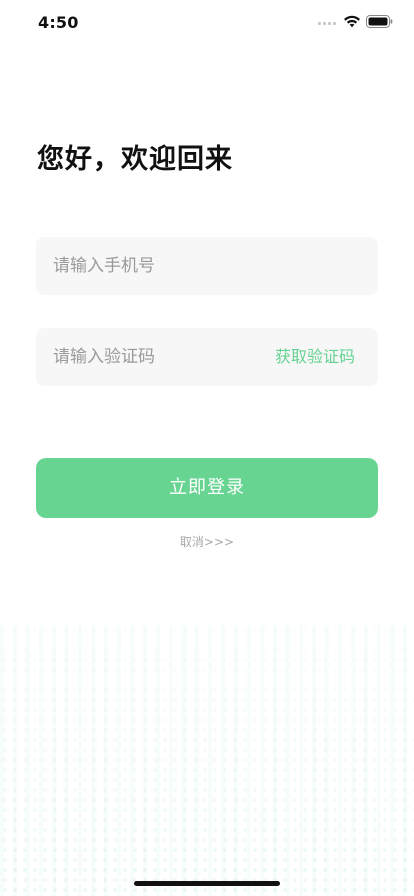 This screenshot has height=896, width=414. What do you see at coordinates (352, 21) in the screenshot?
I see `wifi-icon` at bounding box center [352, 21].